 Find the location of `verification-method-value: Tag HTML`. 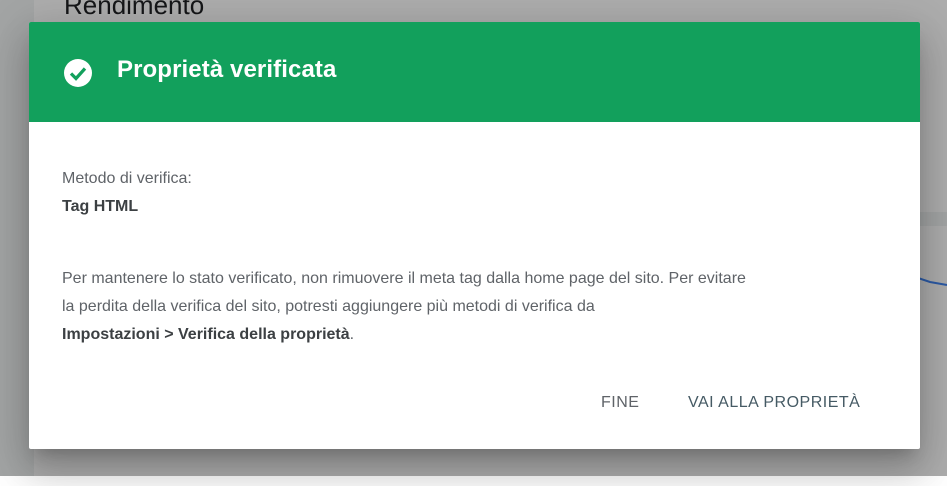

verification-method-value: Tag HTML is located at coordinates (100, 206).